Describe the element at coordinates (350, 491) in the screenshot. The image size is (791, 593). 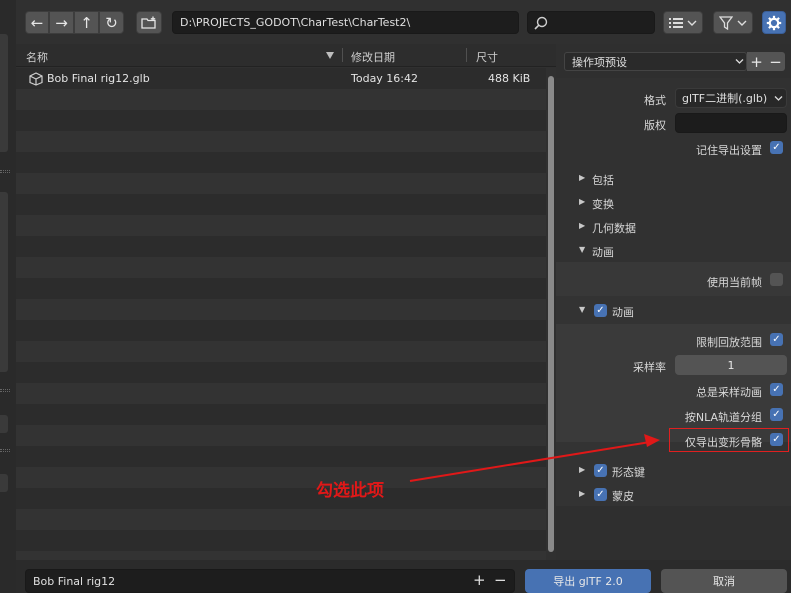
I see `annotation-label: 勾选此项` at that location.